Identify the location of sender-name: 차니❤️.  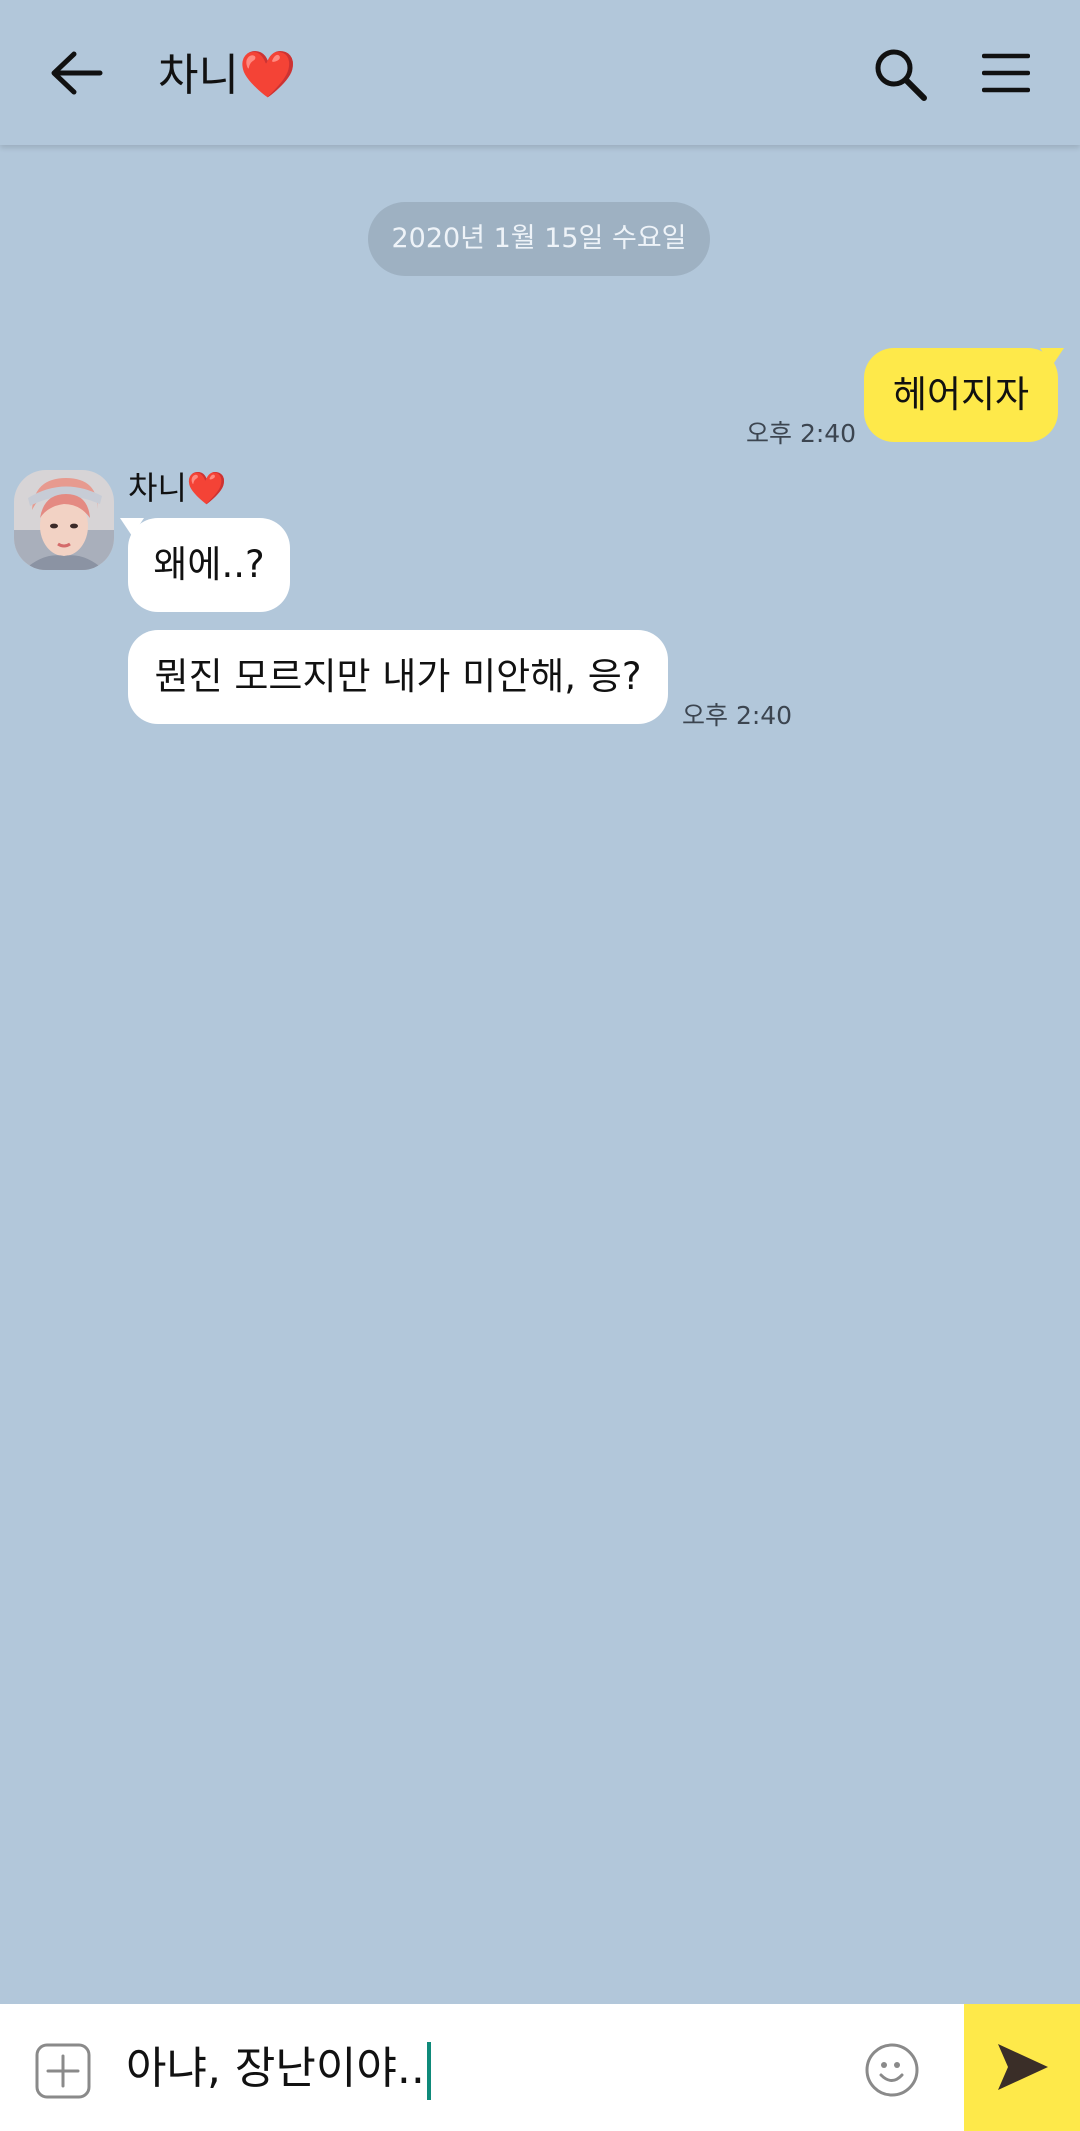
(177, 488).